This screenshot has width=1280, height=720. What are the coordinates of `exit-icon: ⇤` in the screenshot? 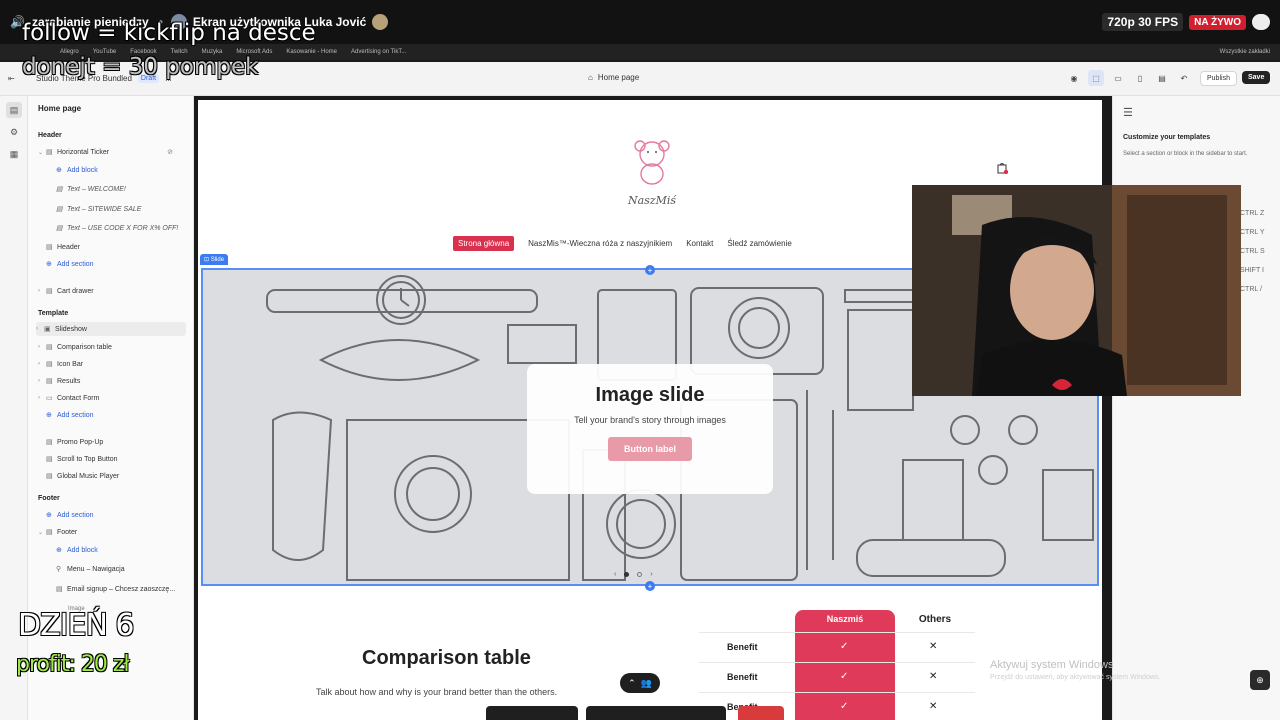 It's located at (15, 78).